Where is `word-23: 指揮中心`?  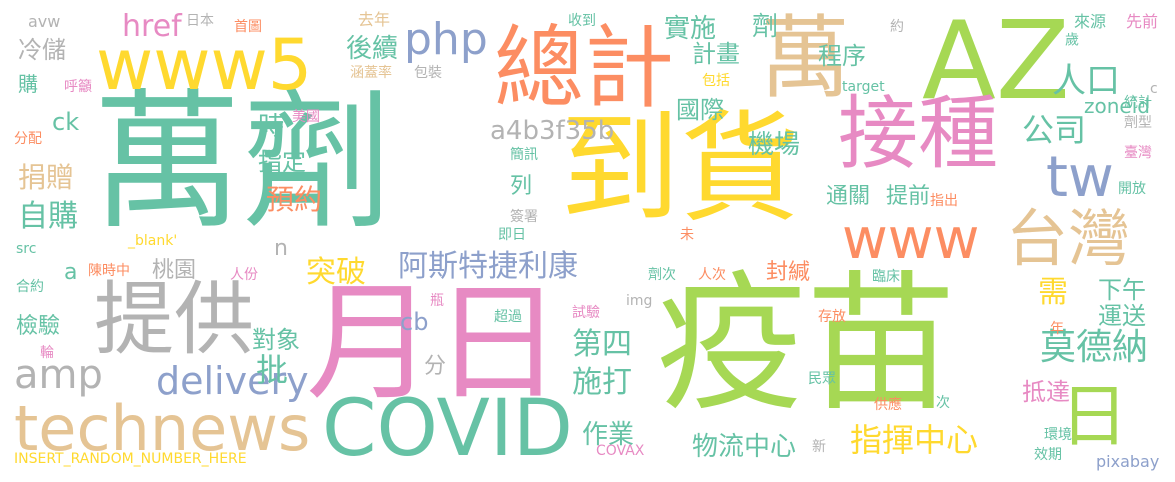
word-23: 指揮中心 is located at coordinates (914, 440).